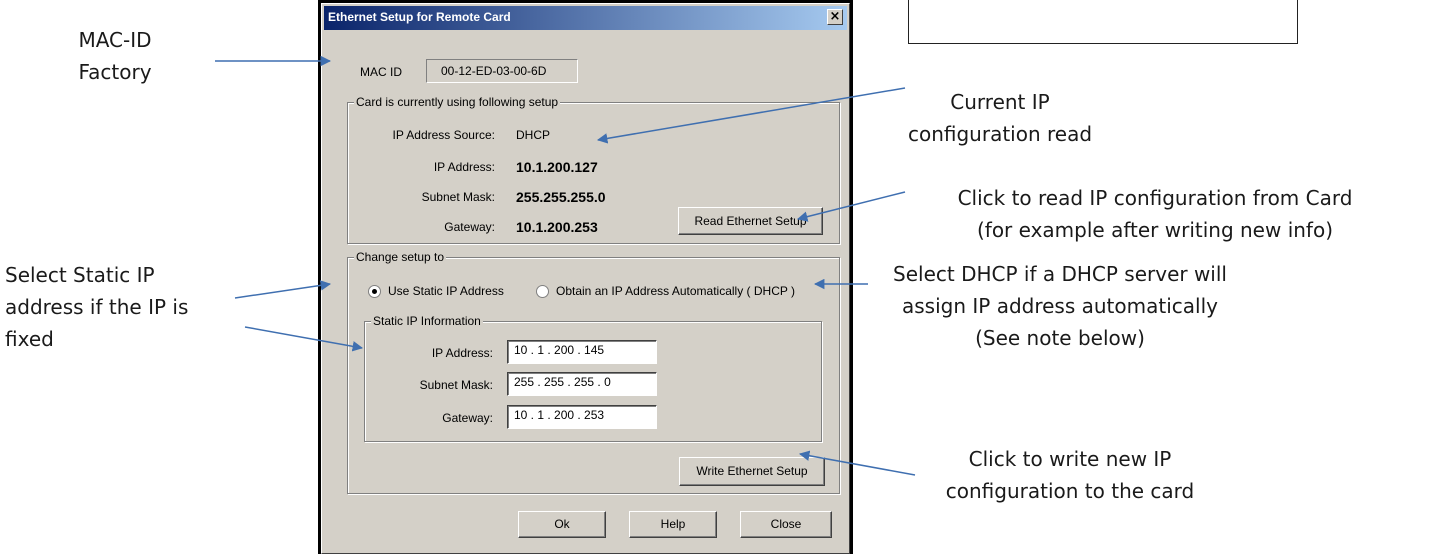 The width and height of the screenshot is (1429, 554). I want to click on close-icon: ×, so click(835, 16).